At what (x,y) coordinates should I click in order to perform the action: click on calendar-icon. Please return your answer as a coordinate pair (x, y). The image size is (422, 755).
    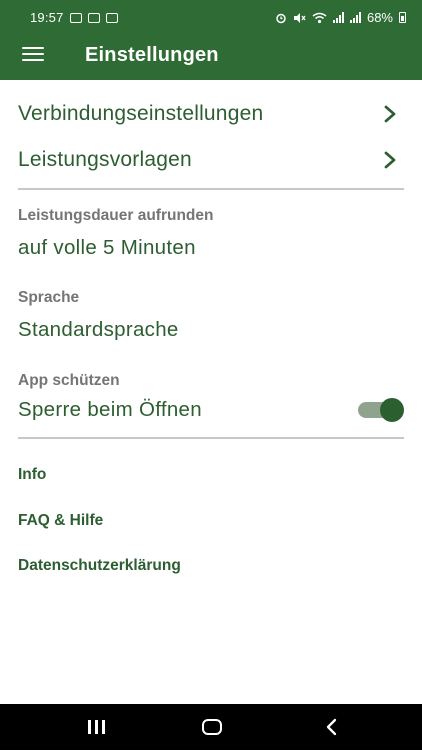
    Looking at the image, I should click on (93, 17).